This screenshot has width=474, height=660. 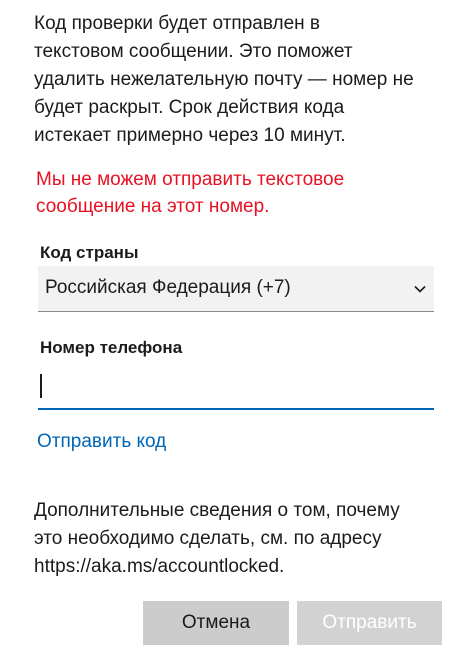 I want to click on info-line: это необходимо сделать, см. по адресу, so click(x=208, y=538).